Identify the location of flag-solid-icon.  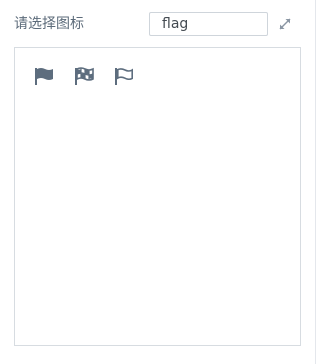
(44, 76).